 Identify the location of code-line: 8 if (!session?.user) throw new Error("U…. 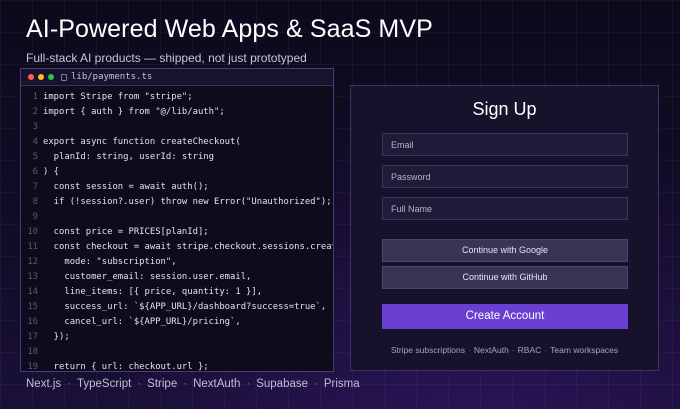
(177, 202).